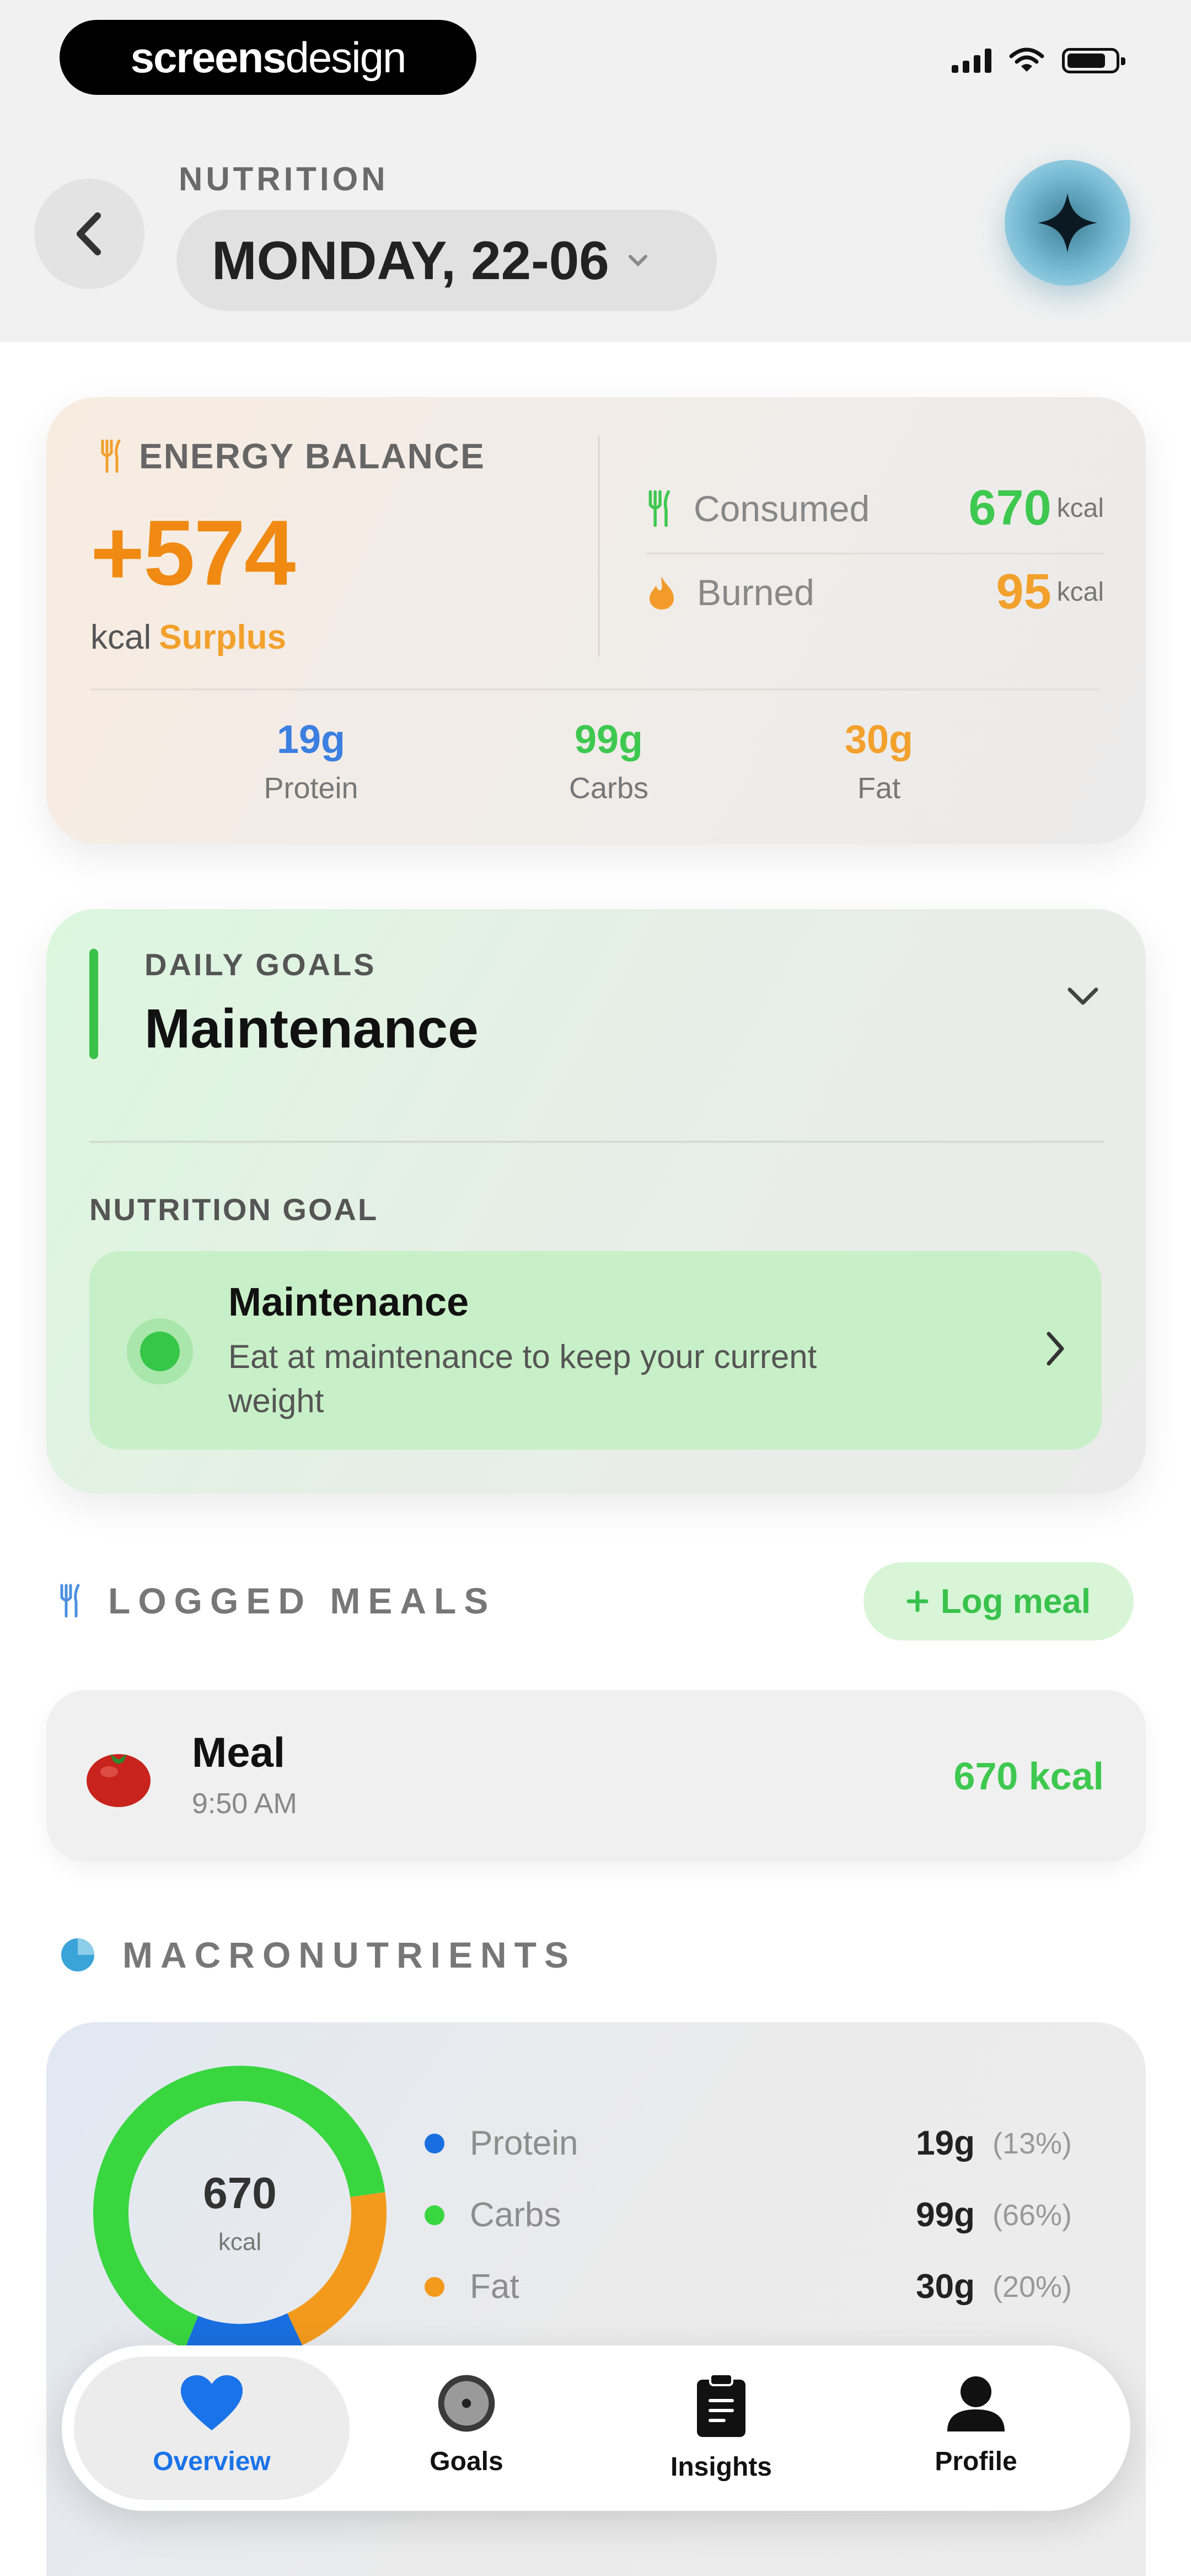 Image resolution: width=1191 pixels, height=2576 pixels. Describe the element at coordinates (302, 1600) in the screenshot. I see `logged-meals-title: LOGGED MEALS` at that location.